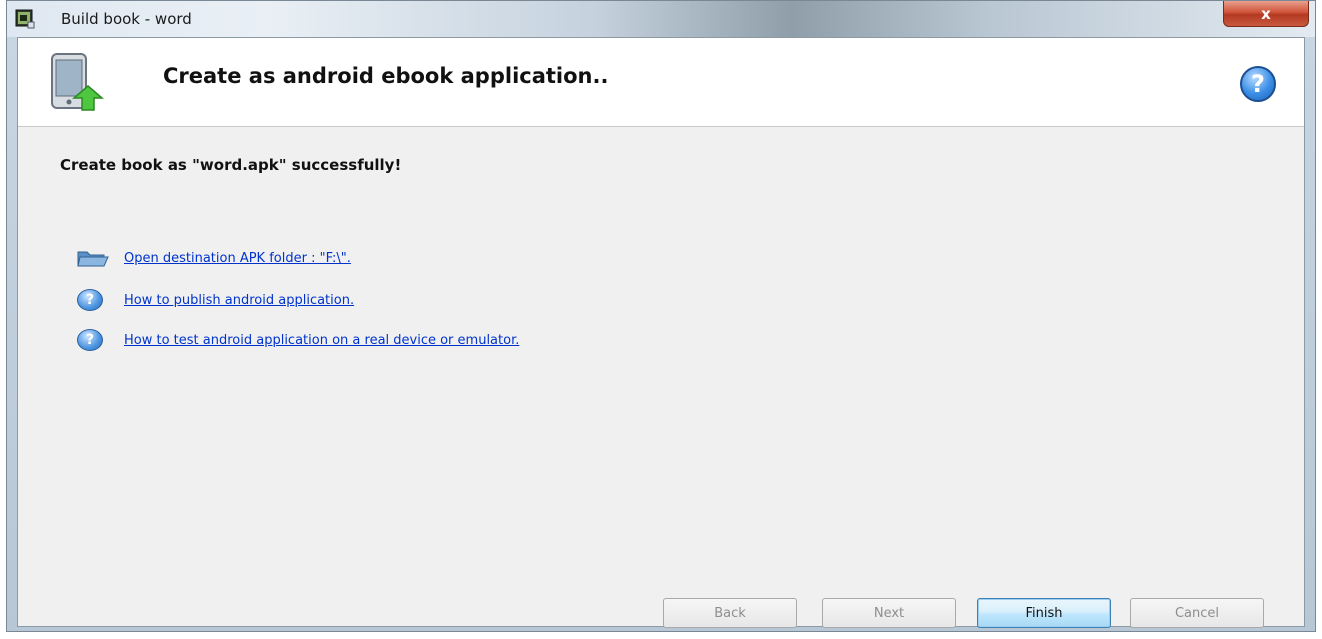 The image size is (1322, 639). What do you see at coordinates (25, 19) in the screenshot?
I see `app-icon` at bounding box center [25, 19].